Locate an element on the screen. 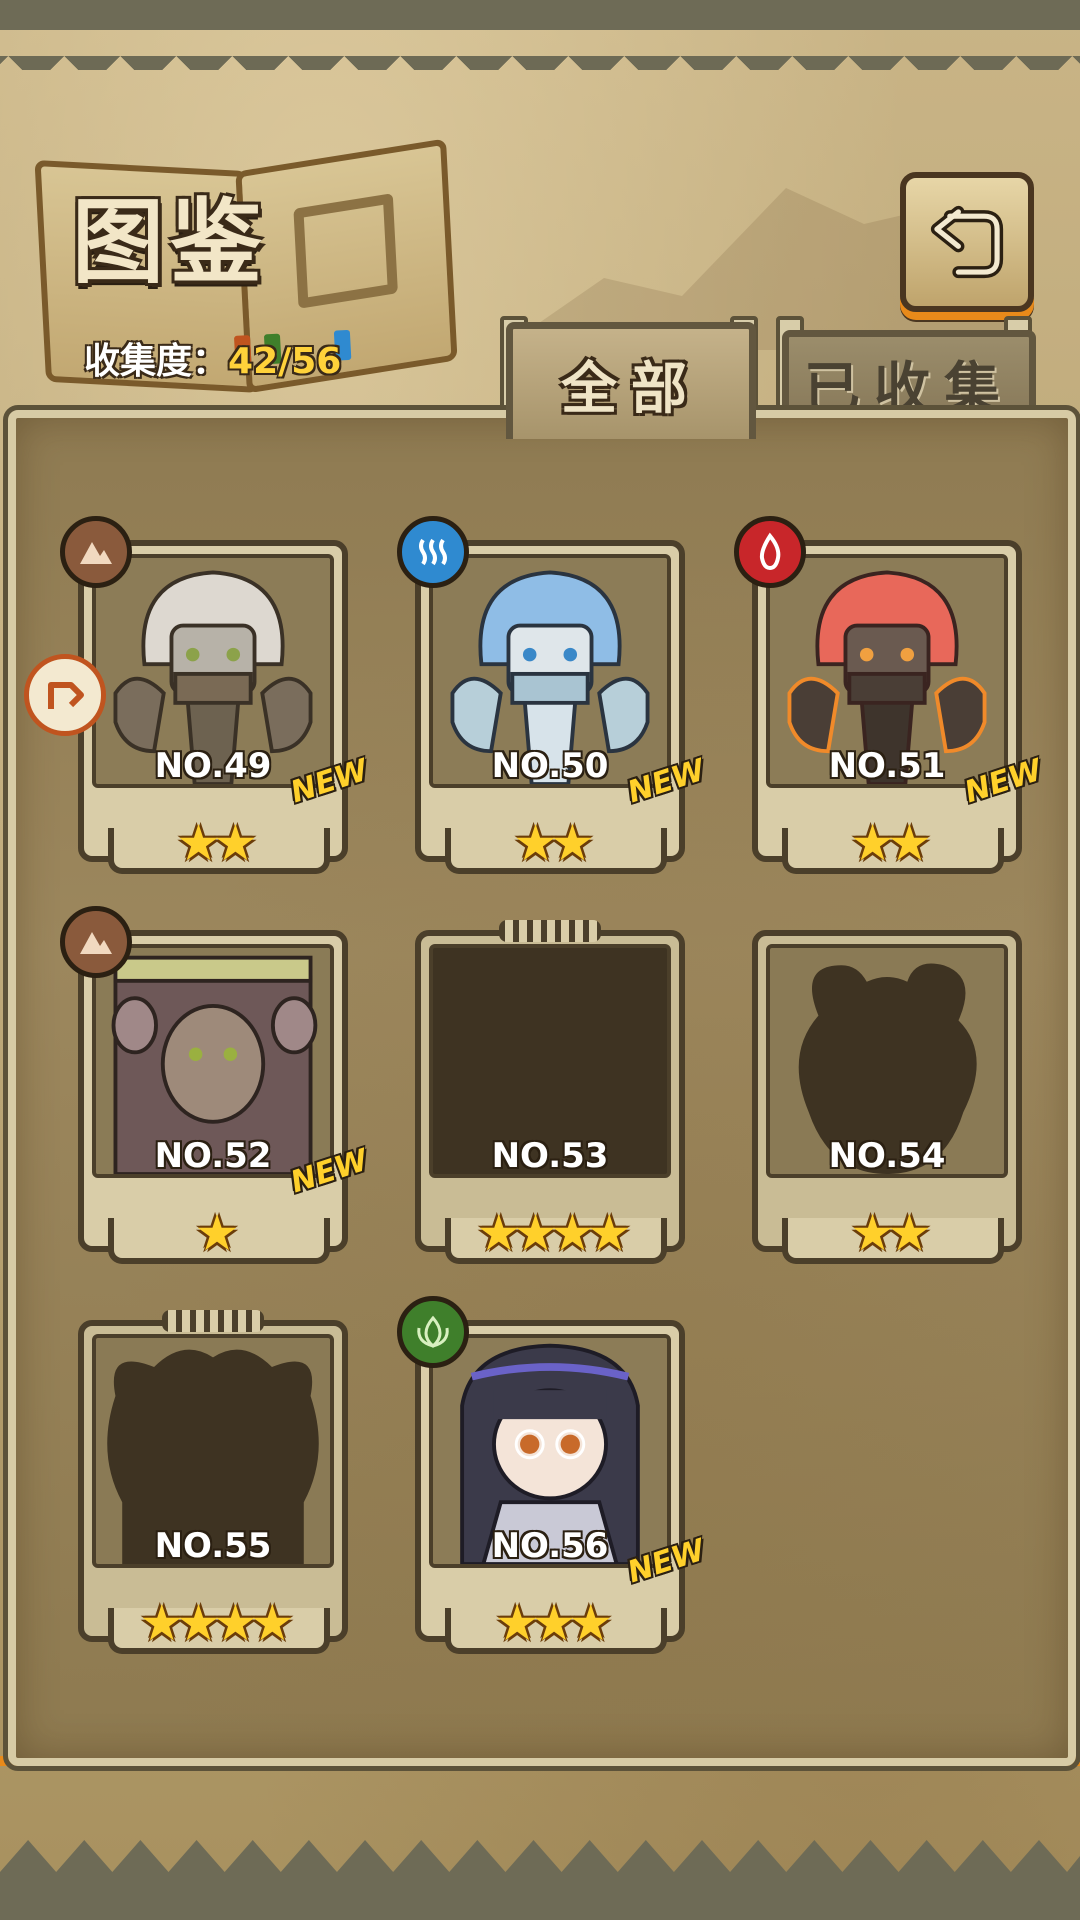 This screenshot has height=1920, width=1080. back-arrow-icon is located at coordinates (967, 242).